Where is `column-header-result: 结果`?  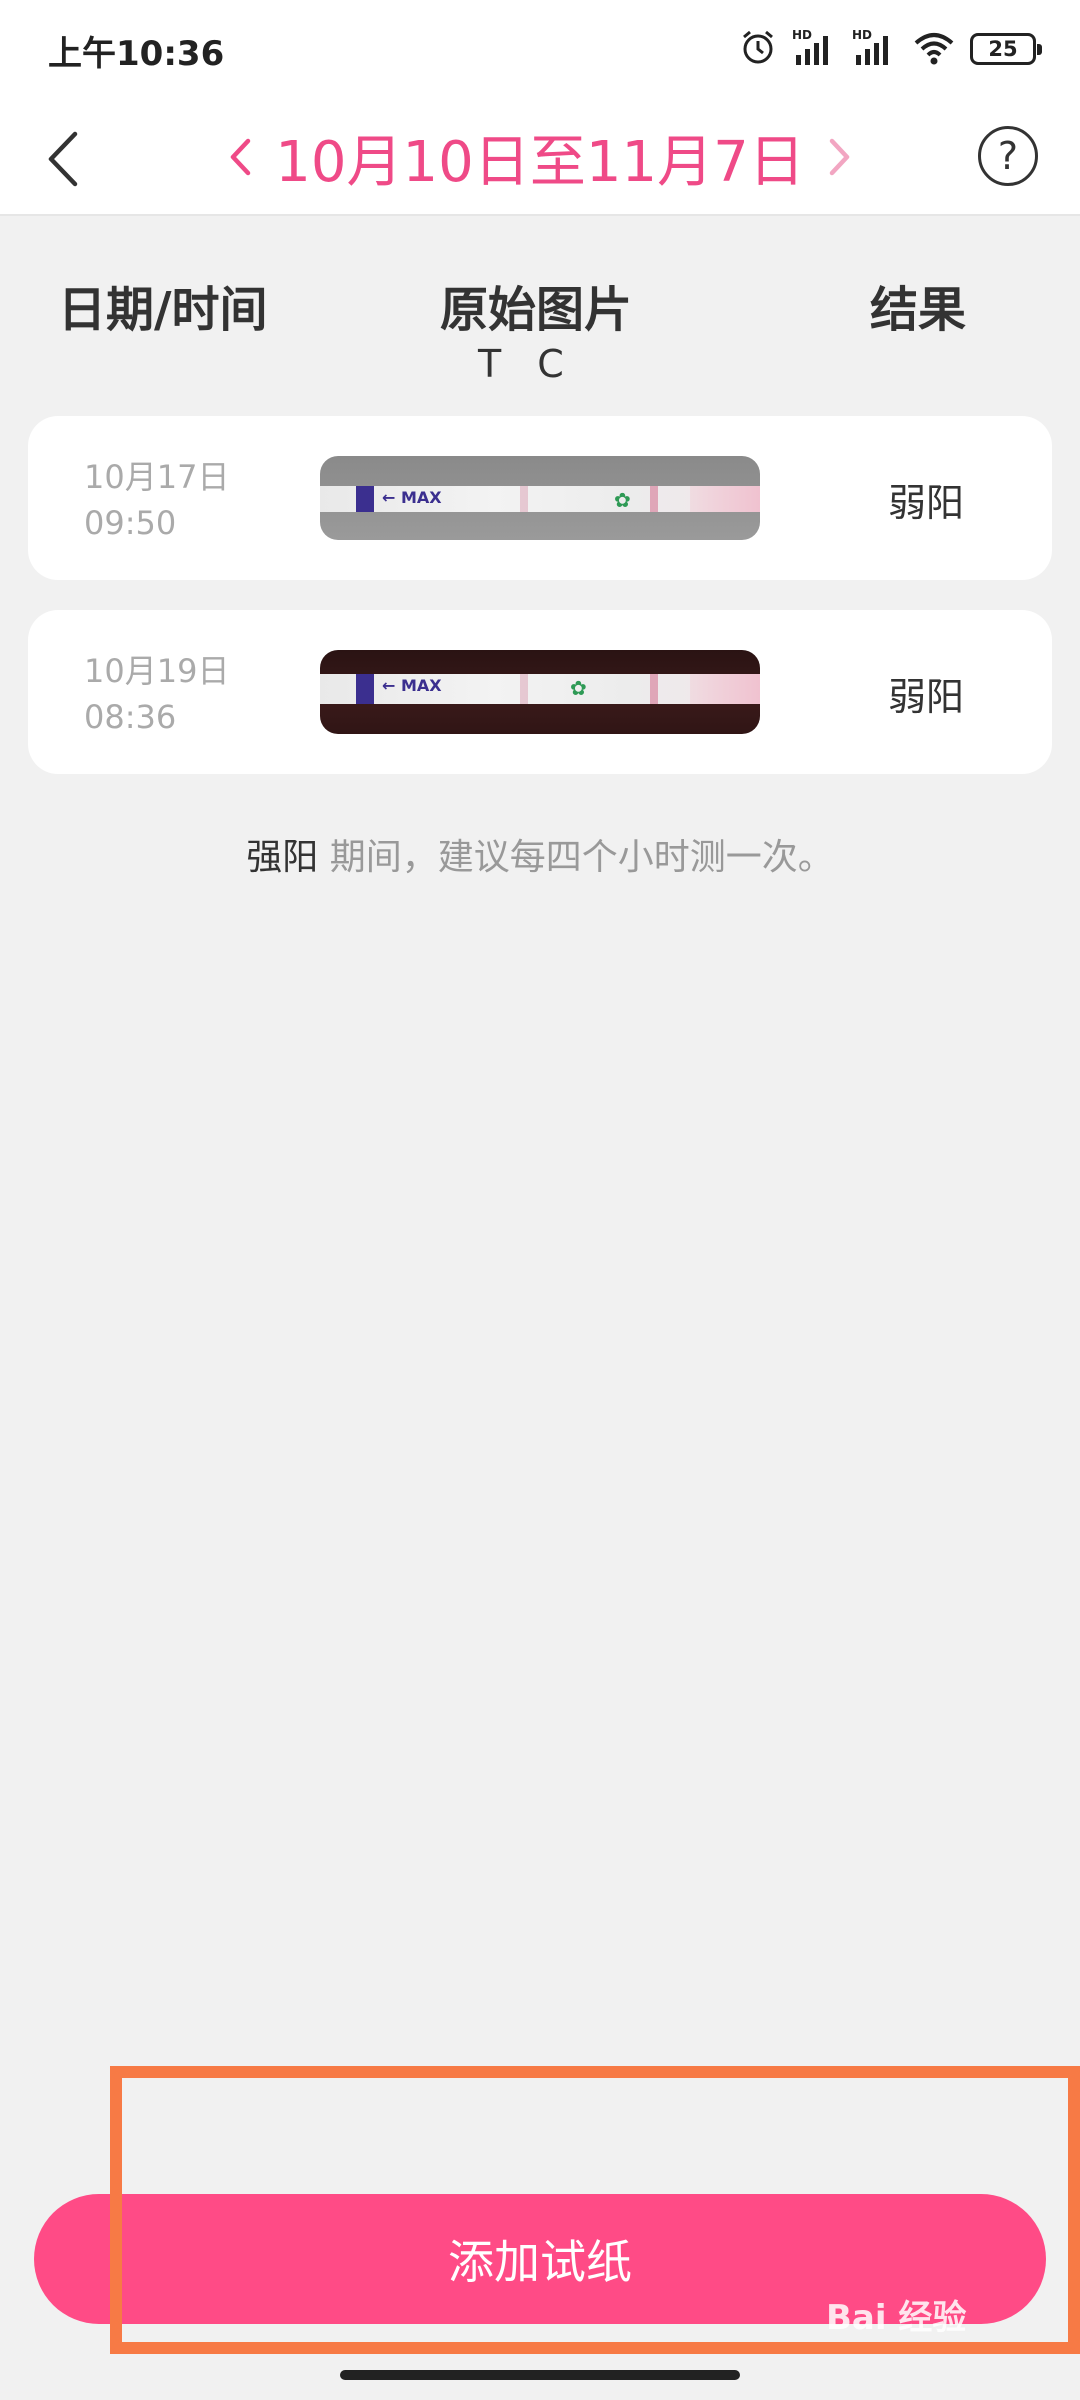
column-header-result: 结果 is located at coordinates (918, 310).